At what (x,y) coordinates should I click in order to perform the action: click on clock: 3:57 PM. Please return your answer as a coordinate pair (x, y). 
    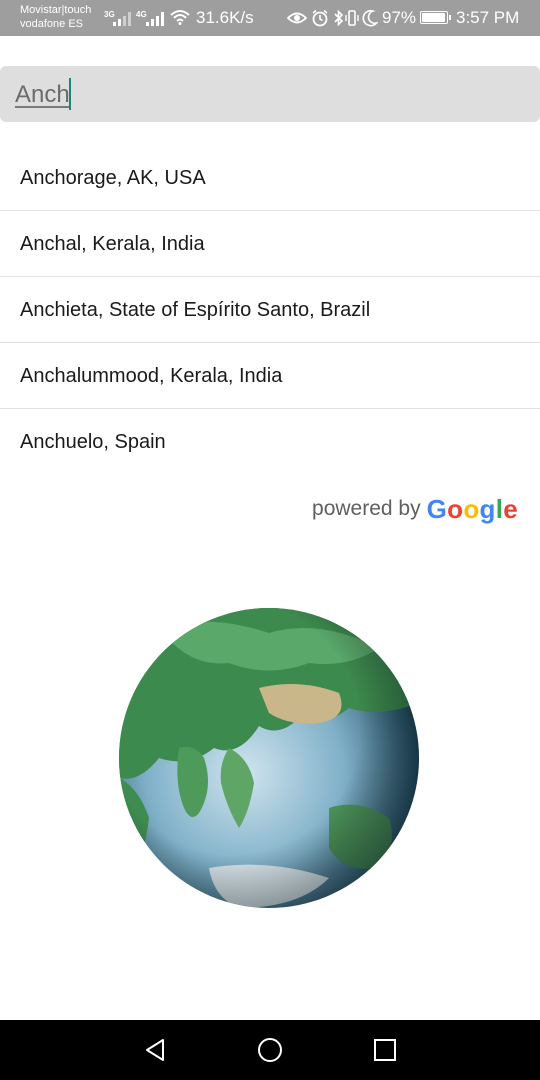
    Looking at the image, I should click on (488, 17).